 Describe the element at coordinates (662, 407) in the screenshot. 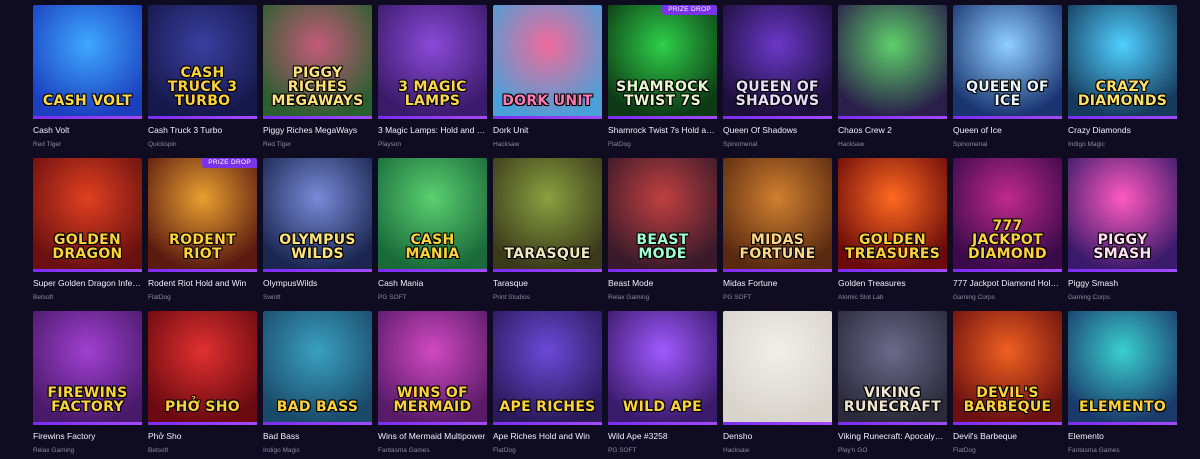

I see `game-logo: Wild Ape` at that location.